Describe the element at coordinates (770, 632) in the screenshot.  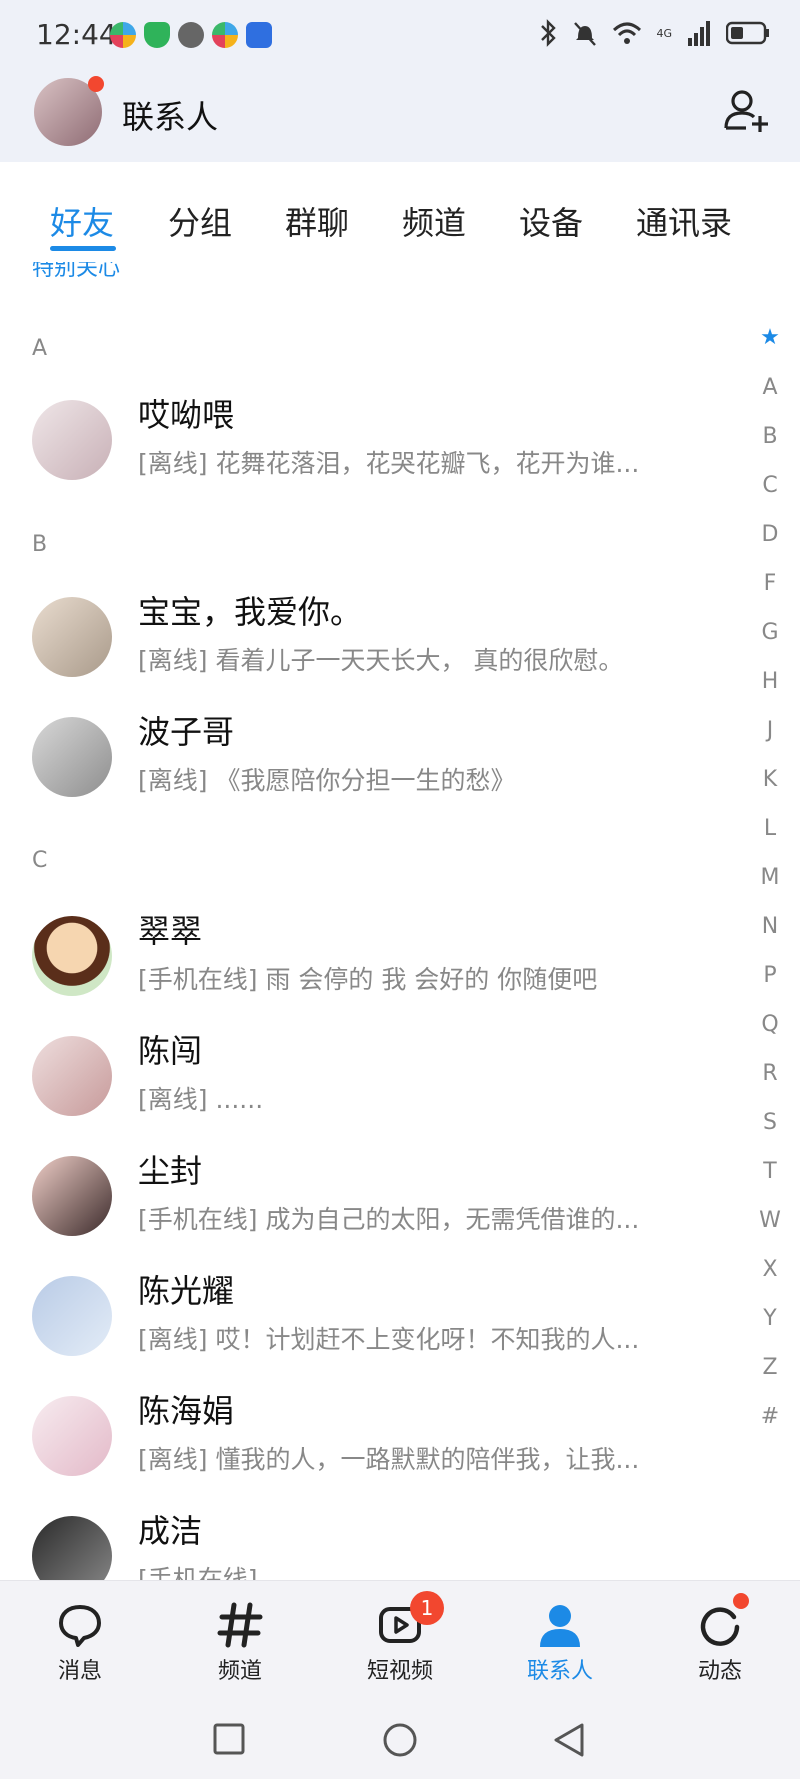
I see `index-letter: G` at that location.